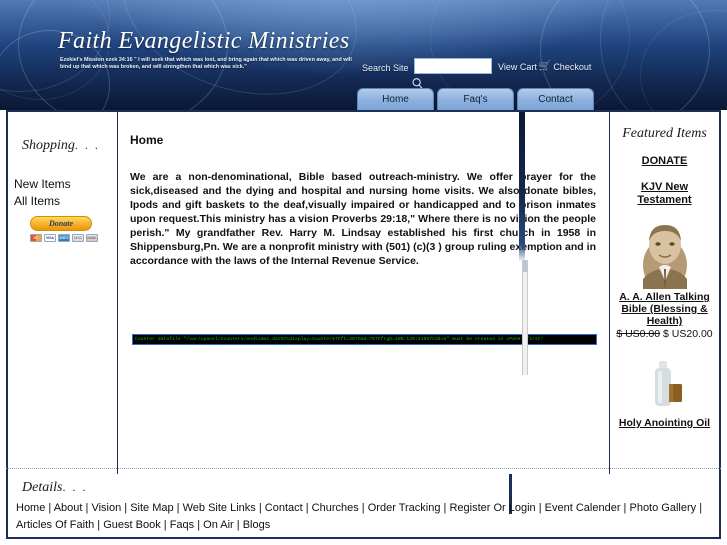 The height and width of the screenshot is (545, 727). I want to click on product-price: $ US0.00 $ US20.00, so click(664, 334).